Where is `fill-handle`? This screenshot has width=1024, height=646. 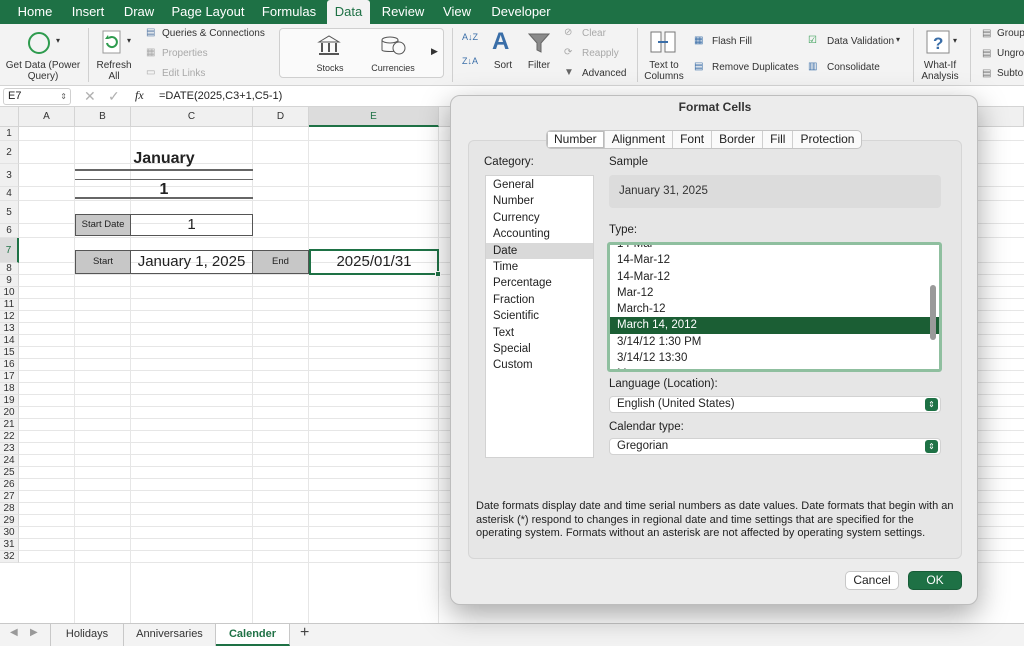
fill-handle is located at coordinates (438, 274).